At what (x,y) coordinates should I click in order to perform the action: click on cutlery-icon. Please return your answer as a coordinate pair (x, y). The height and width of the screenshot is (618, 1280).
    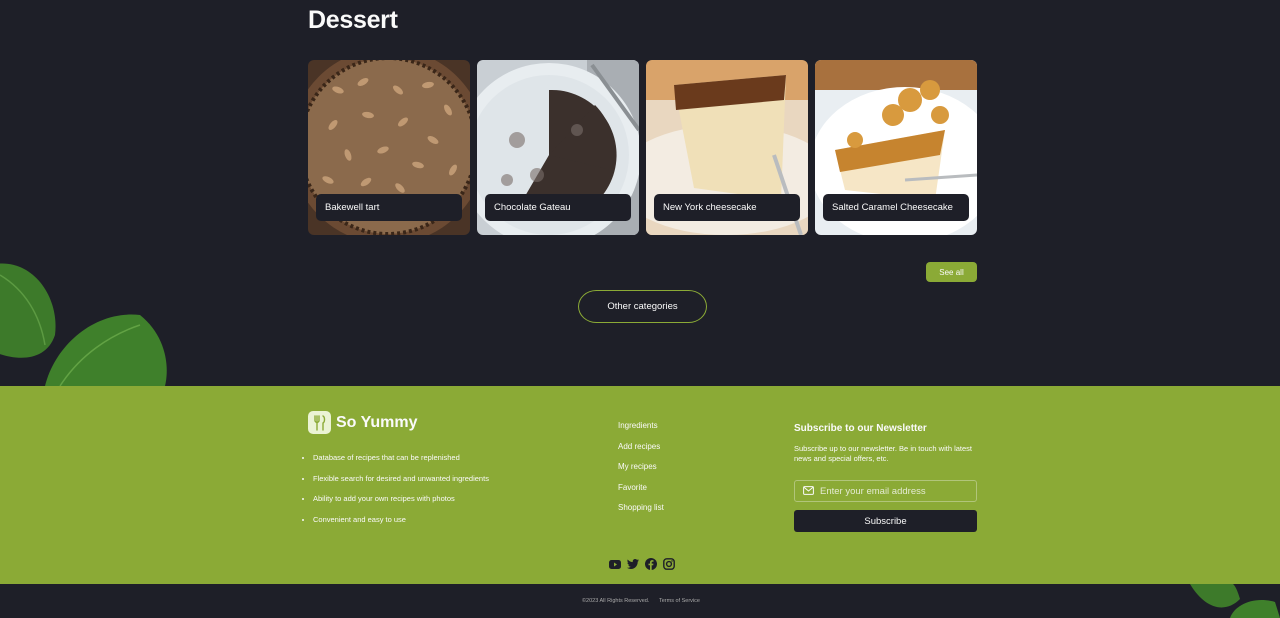
    Looking at the image, I should click on (319, 422).